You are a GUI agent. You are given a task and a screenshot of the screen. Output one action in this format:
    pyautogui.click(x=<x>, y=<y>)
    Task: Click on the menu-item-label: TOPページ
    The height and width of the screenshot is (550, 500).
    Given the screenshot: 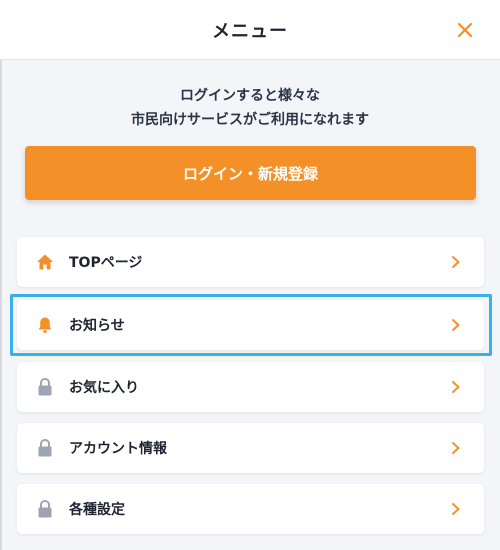 What is the action you would take?
    pyautogui.click(x=106, y=263)
    